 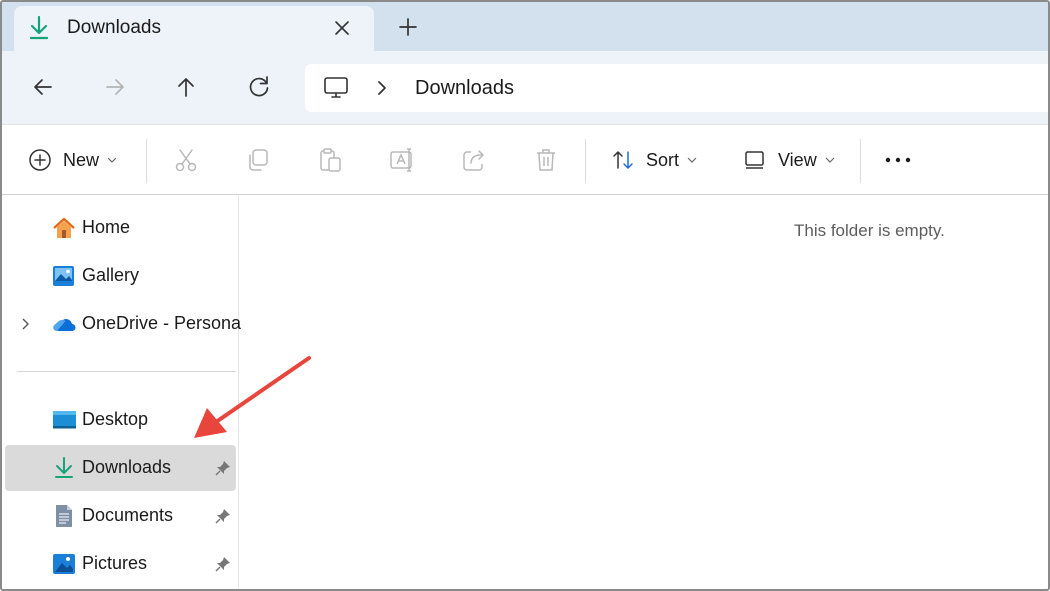 I want to click on sidebar-item-label: Pictures, so click(x=115, y=563).